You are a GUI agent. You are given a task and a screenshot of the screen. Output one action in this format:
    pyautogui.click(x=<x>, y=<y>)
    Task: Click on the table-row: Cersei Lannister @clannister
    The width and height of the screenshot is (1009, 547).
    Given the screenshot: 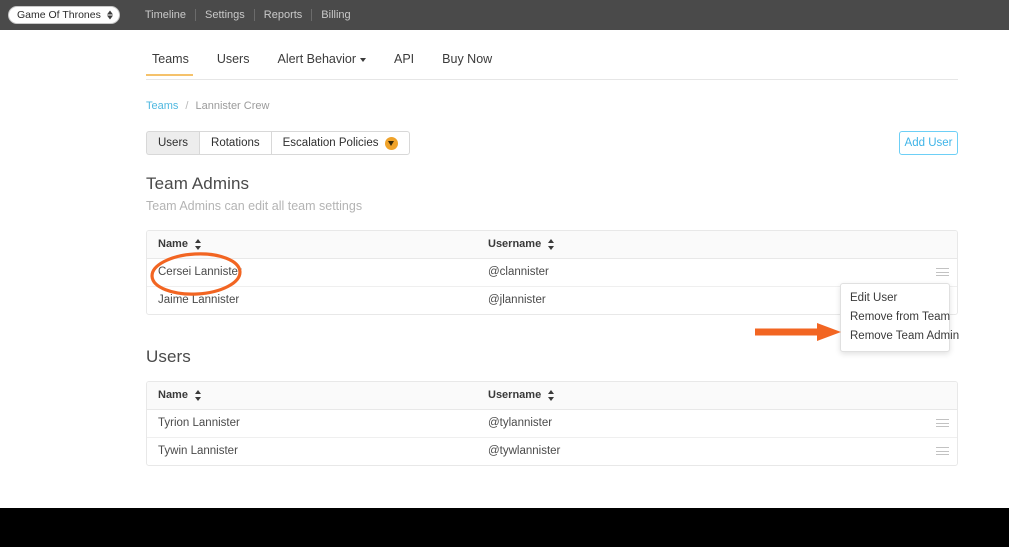 What is the action you would take?
    pyautogui.click(x=552, y=272)
    